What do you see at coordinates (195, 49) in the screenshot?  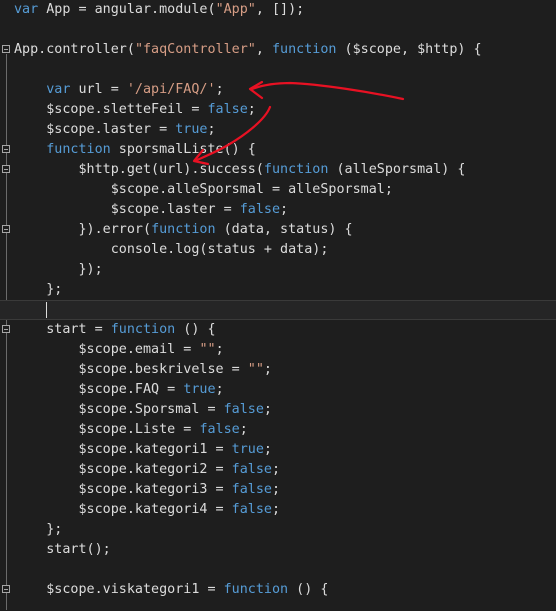 I see `string-token: "faqController"` at bounding box center [195, 49].